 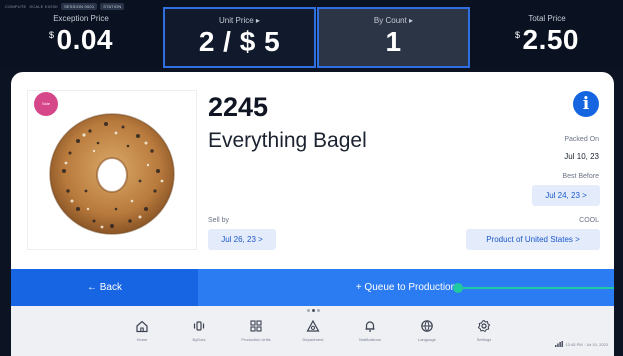 I want to click on globe-icon, so click(x=427, y=326).